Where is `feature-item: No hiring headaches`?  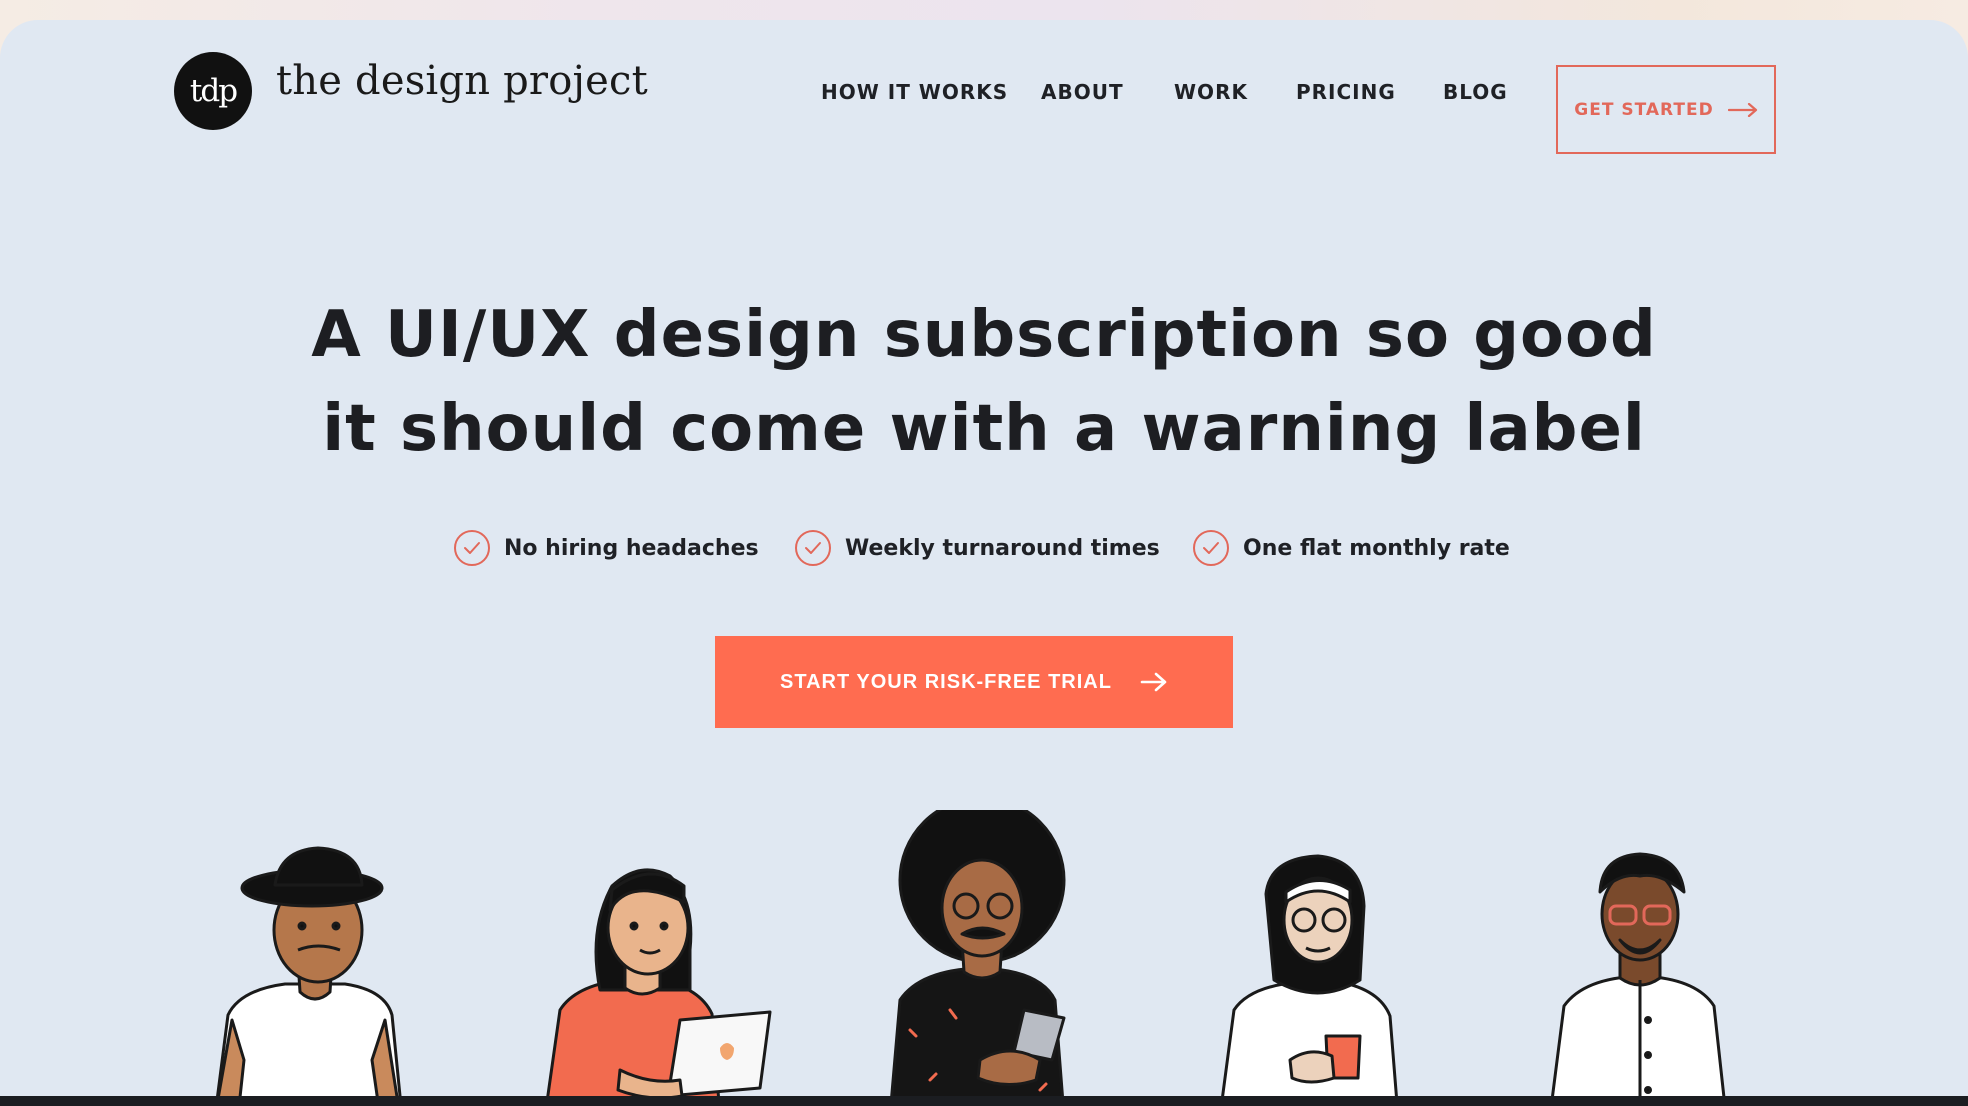
feature-item: No hiring headaches is located at coordinates (606, 548).